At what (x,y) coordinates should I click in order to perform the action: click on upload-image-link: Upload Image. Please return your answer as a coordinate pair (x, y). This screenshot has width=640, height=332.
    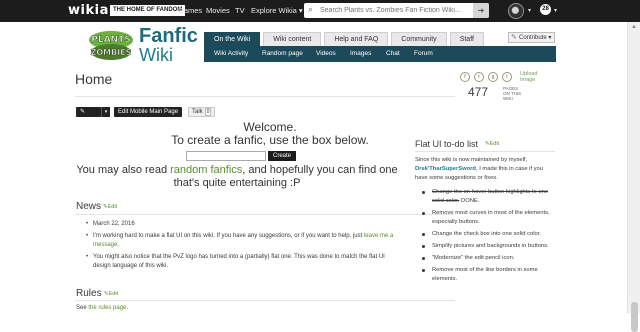
    Looking at the image, I should click on (535, 77).